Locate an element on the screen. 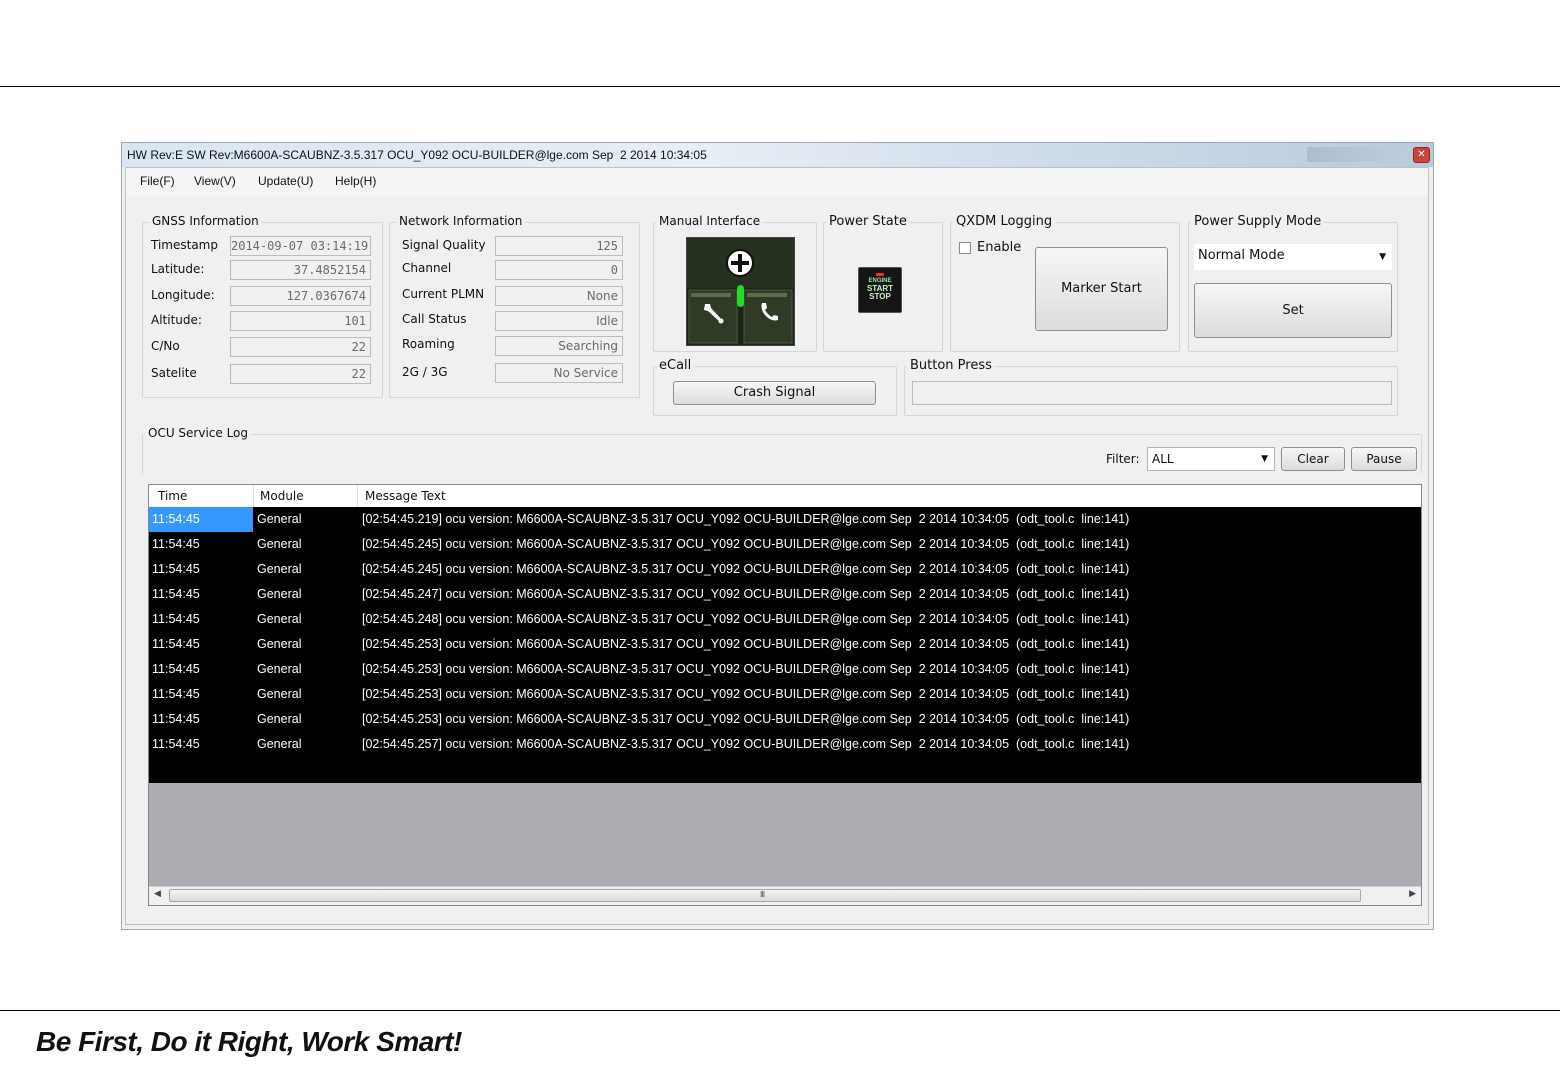 The width and height of the screenshot is (1560, 1080). service-log-title: OCU Service Log is located at coordinates (198, 433).